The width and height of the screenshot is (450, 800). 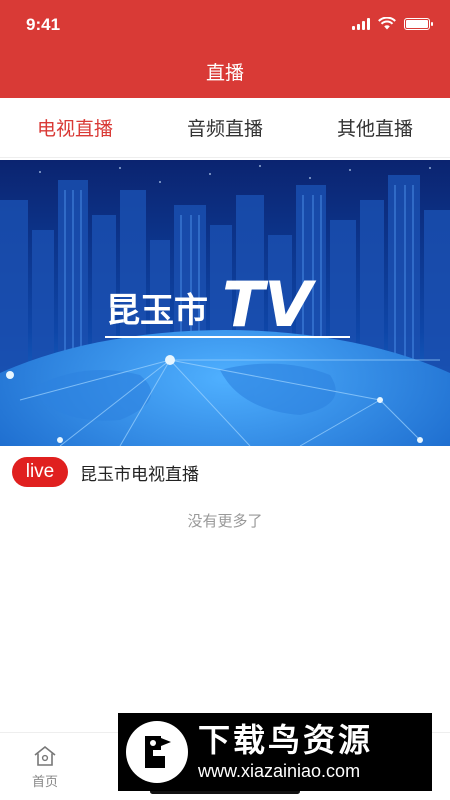 What do you see at coordinates (361, 23) in the screenshot?
I see `signal-icon` at bounding box center [361, 23].